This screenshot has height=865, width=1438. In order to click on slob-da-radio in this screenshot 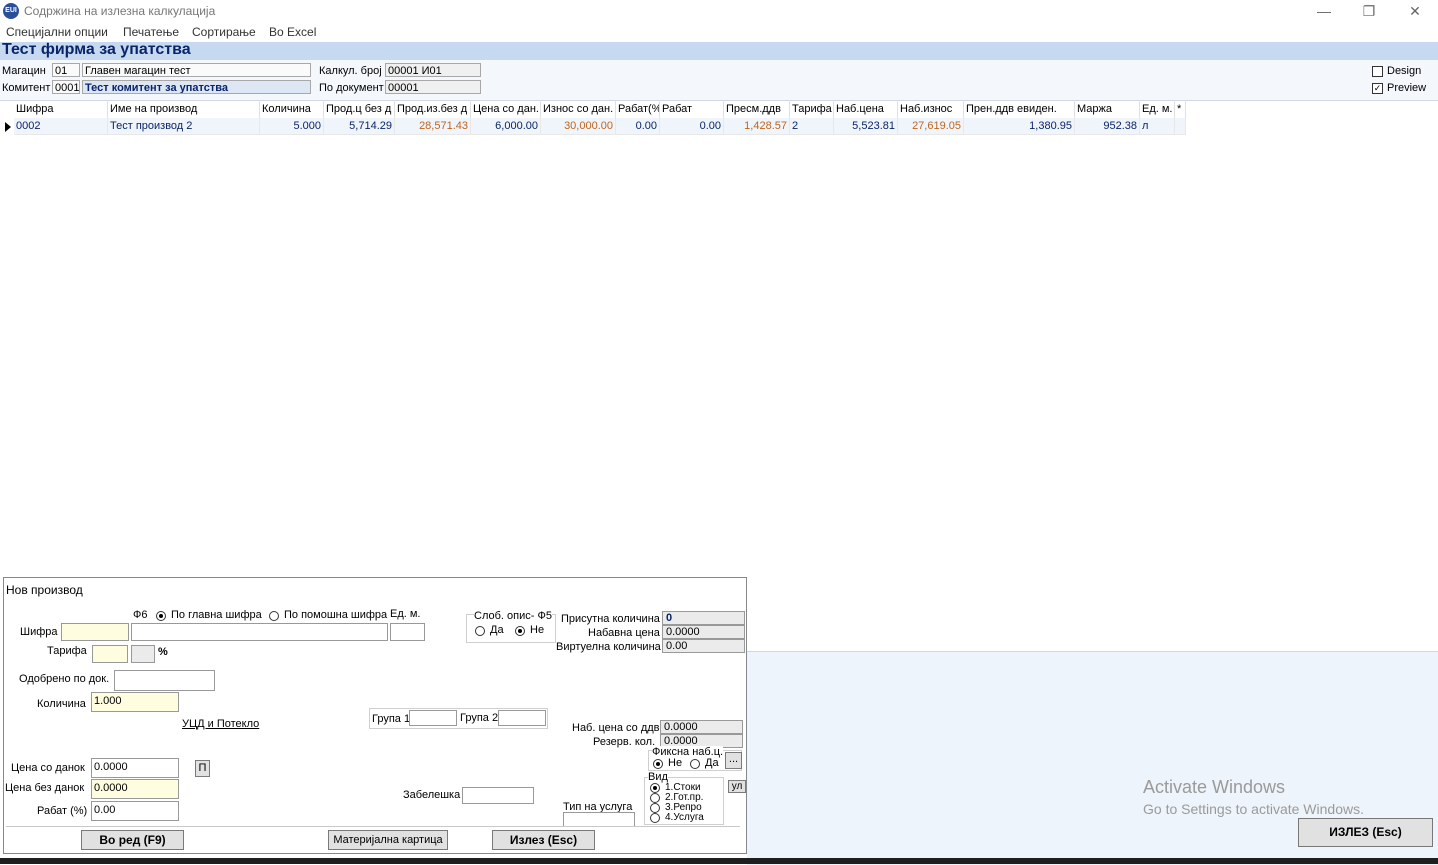, I will do `click(480, 631)`.